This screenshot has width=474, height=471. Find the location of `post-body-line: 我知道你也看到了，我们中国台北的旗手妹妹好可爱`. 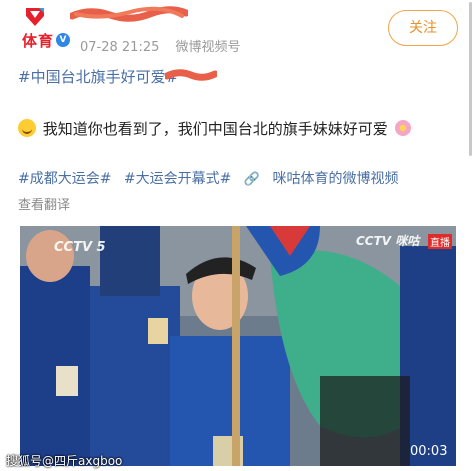

post-body-line: 我知道你也看到了，我们中国台北的旗手妹妹好可爱 is located at coordinates (214, 128).